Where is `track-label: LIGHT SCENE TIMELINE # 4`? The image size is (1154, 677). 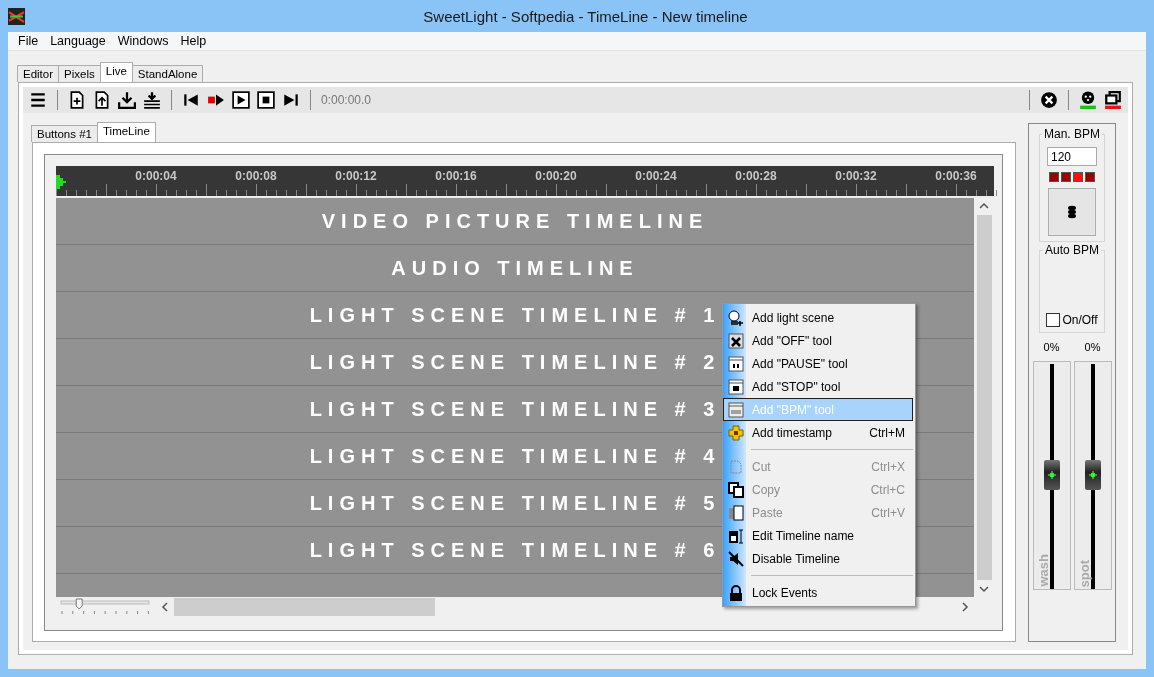 track-label: LIGHT SCENE TIMELINE # 4 is located at coordinates (515, 456).